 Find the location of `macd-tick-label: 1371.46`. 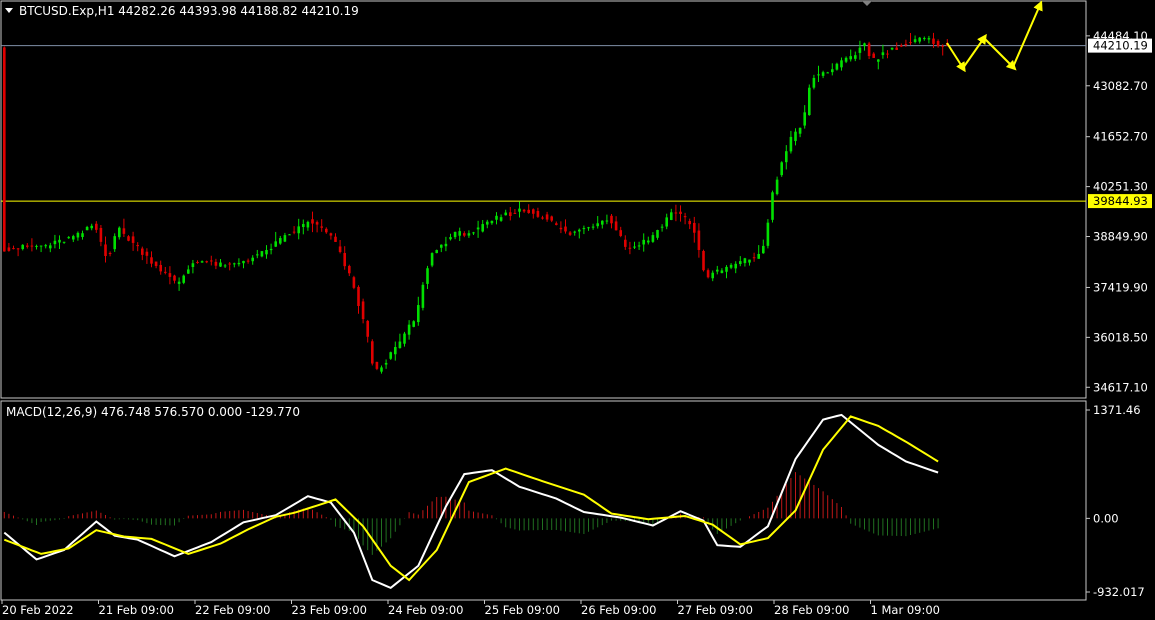

macd-tick-label: 1371.46 is located at coordinates (1117, 410).